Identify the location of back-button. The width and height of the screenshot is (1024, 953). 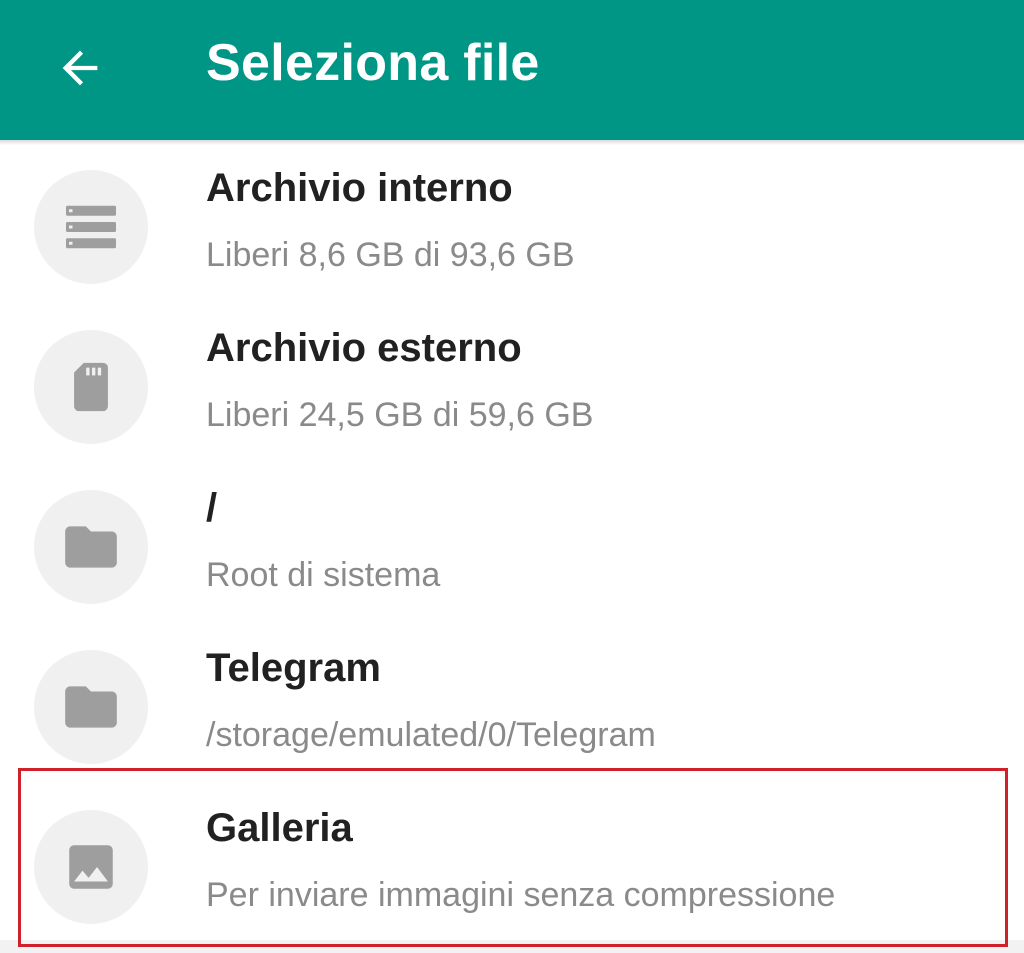
(80, 68).